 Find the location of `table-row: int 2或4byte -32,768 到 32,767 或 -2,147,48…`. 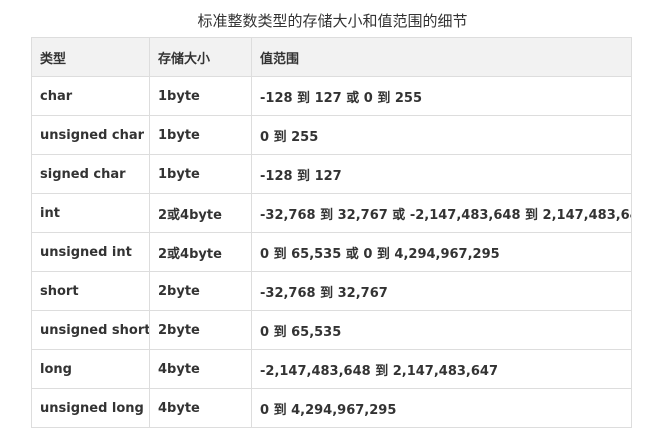

table-row: int 2或4byte -32,768 到 32,767 或 -2,147,48… is located at coordinates (331, 213).